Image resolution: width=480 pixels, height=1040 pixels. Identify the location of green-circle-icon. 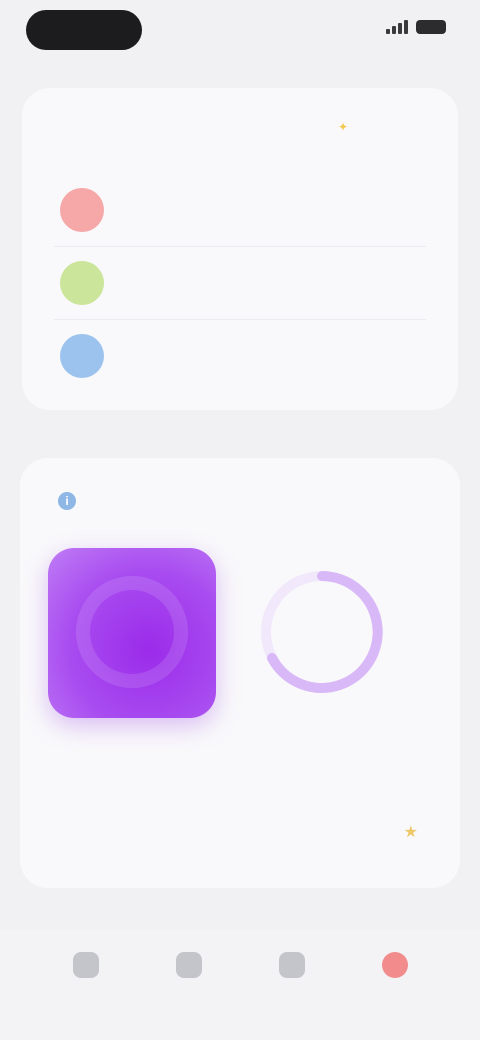
(82, 283).